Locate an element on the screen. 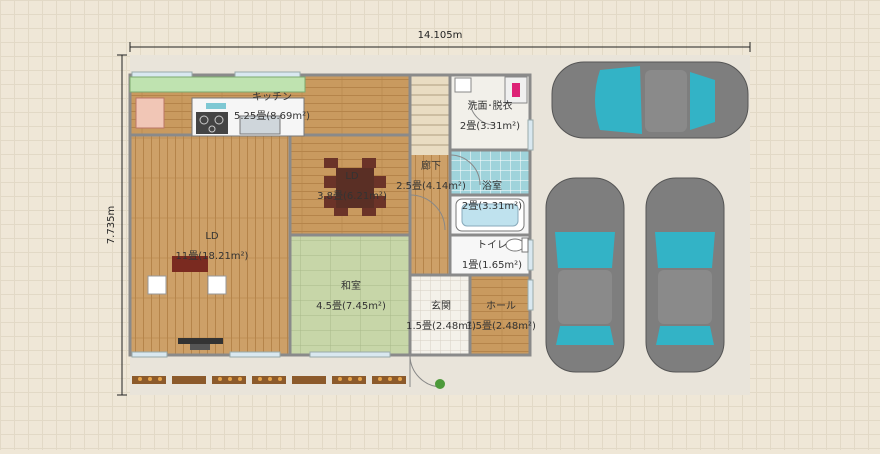  rouka-name: 廊下 is located at coordinates (431, 165).